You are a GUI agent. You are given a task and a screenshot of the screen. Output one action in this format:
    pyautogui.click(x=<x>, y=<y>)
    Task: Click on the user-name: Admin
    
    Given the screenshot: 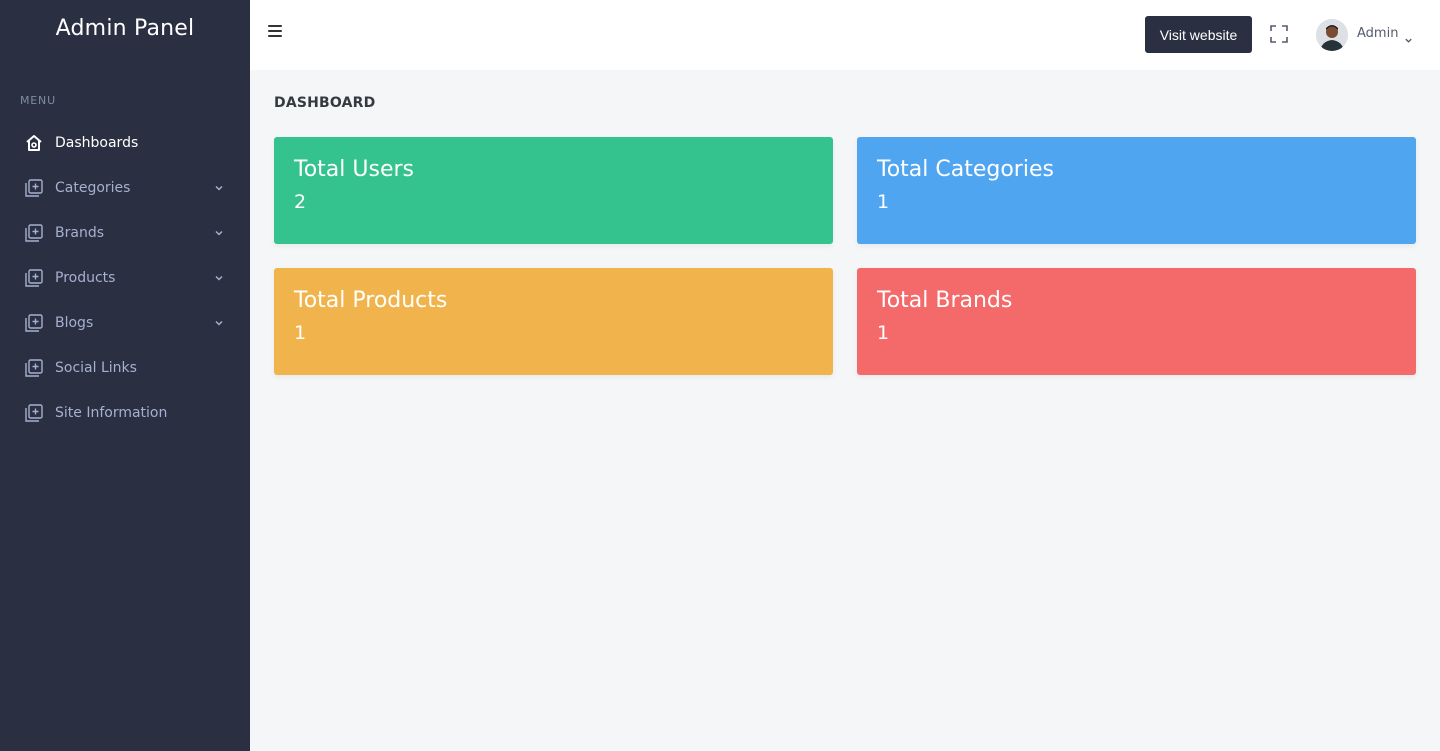 What is the action you would take?
    pyautogui.click(x=1377, y=33)
    